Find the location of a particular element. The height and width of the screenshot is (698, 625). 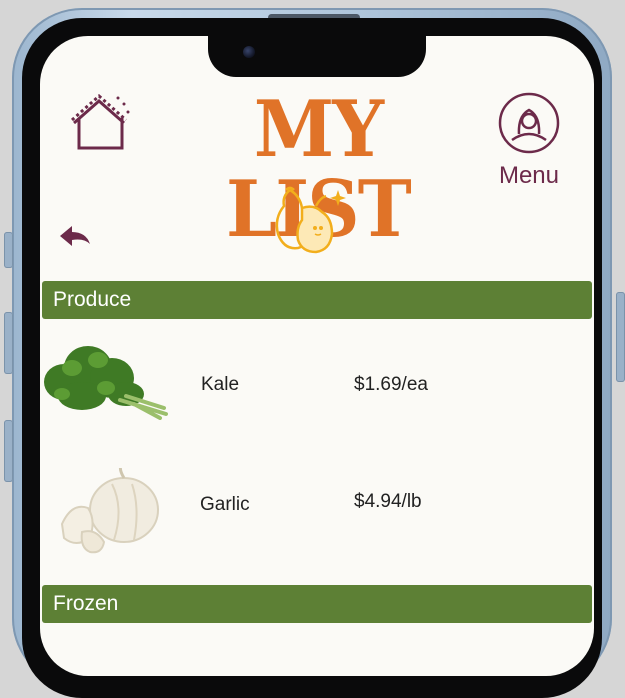

menu-button: Menu is located at coordinates (529, 144).